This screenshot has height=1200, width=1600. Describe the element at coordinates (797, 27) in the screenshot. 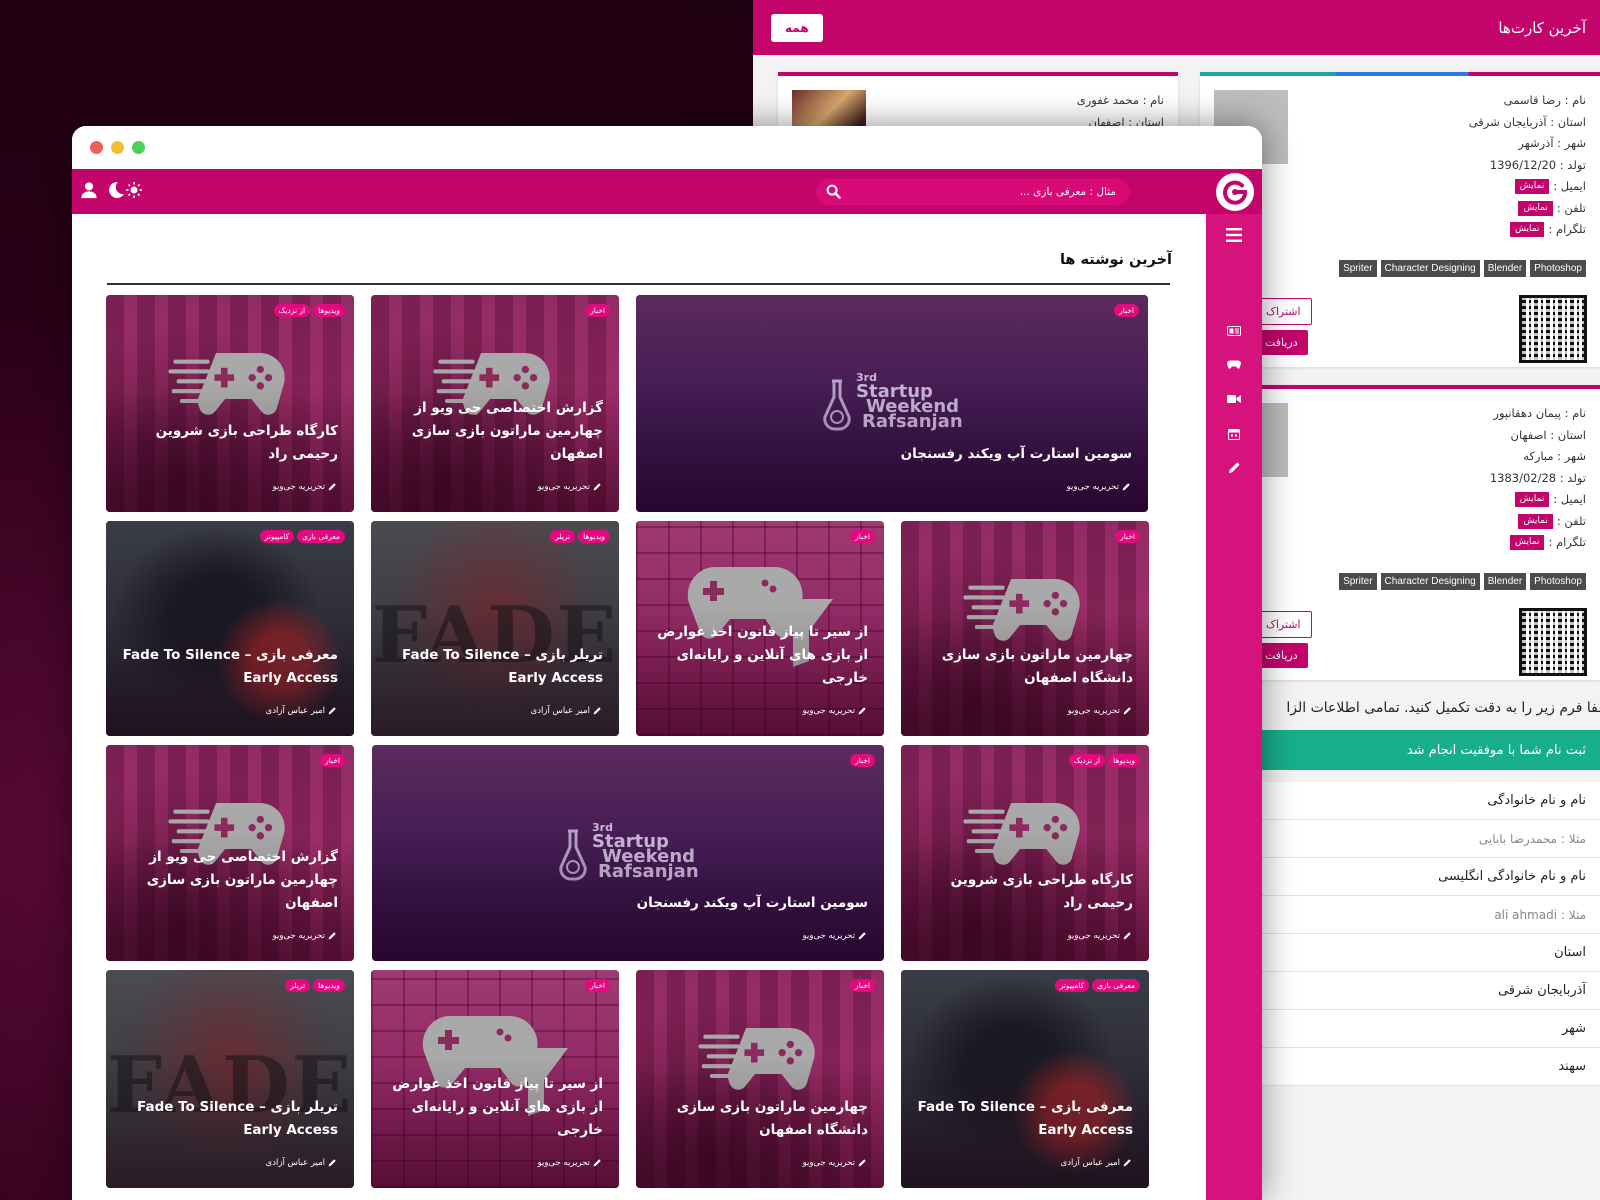

I see `all-cards-button: همه` at that location.